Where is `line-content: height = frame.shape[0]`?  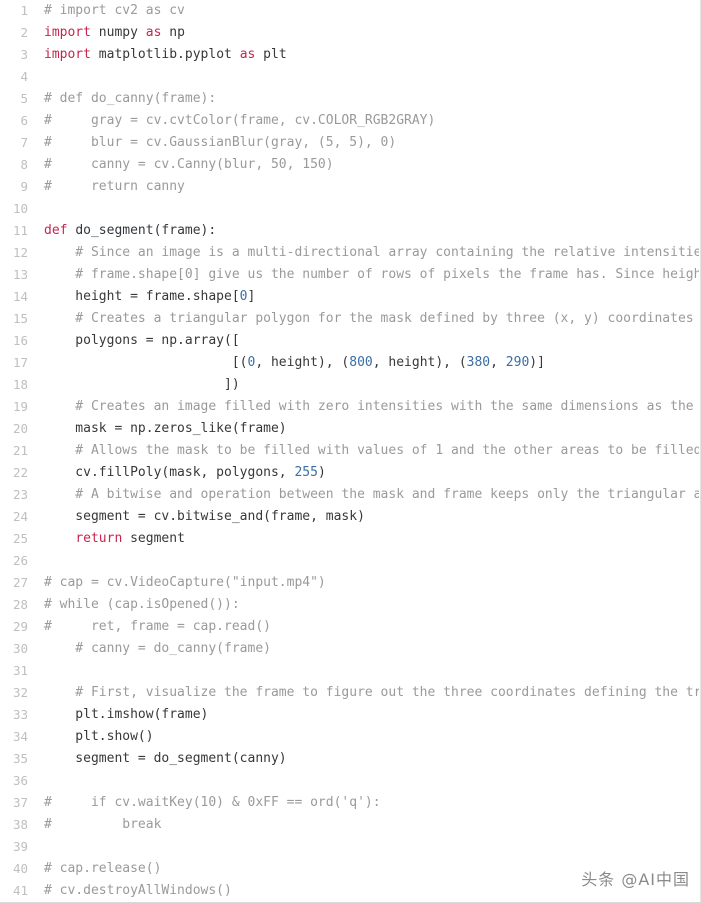
line-content: height = frame.shape[0] is located at coordinates (149, 297).